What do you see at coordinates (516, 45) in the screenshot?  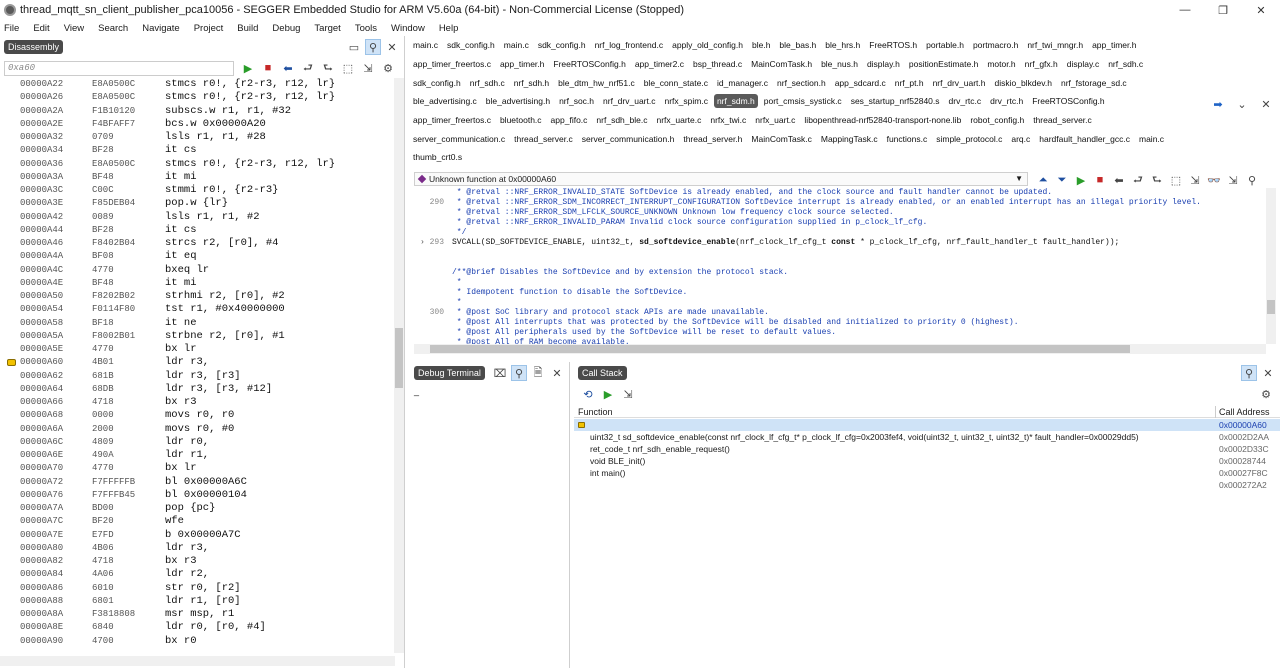 I see `editor-tab: main.c` at bounding box center [516, 45].